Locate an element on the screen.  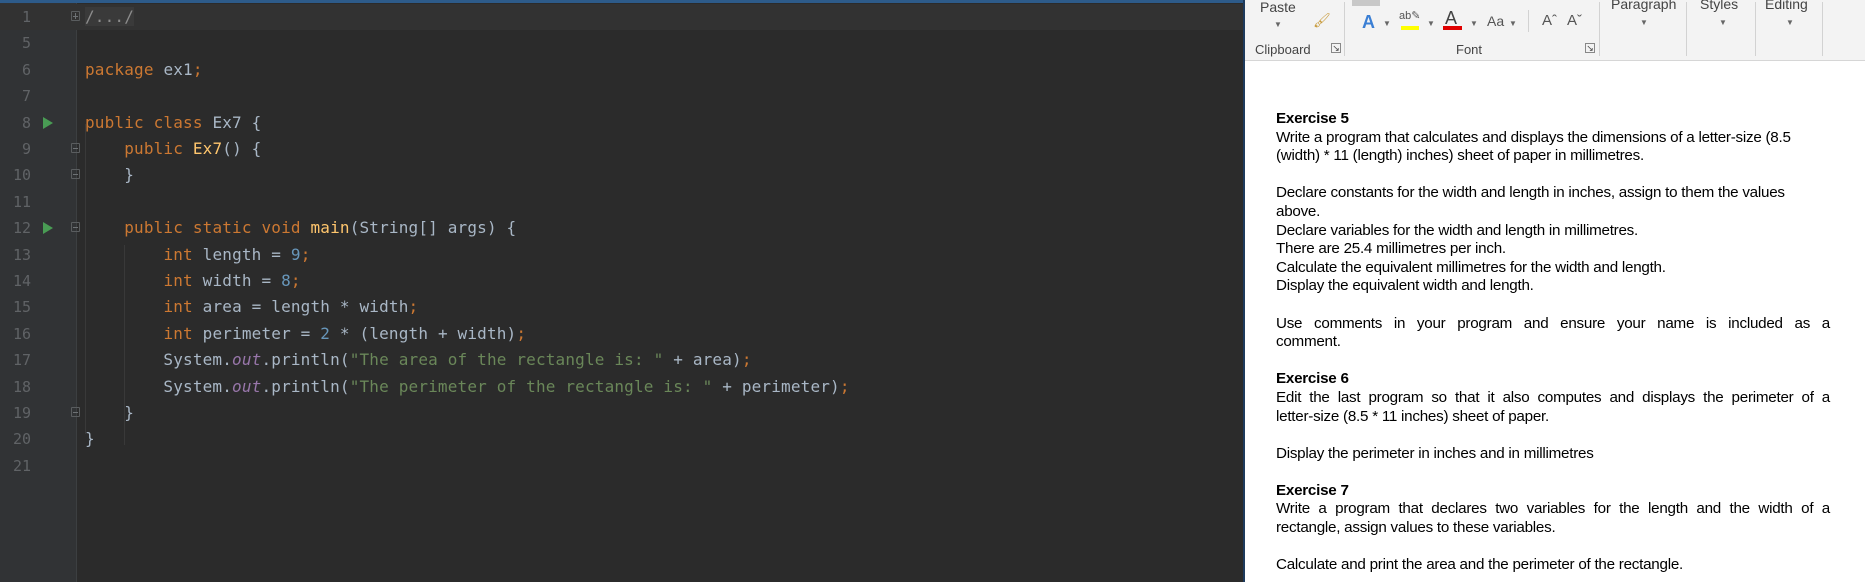
code-line: 6 package ex1; is located at coordinates (621, 70).